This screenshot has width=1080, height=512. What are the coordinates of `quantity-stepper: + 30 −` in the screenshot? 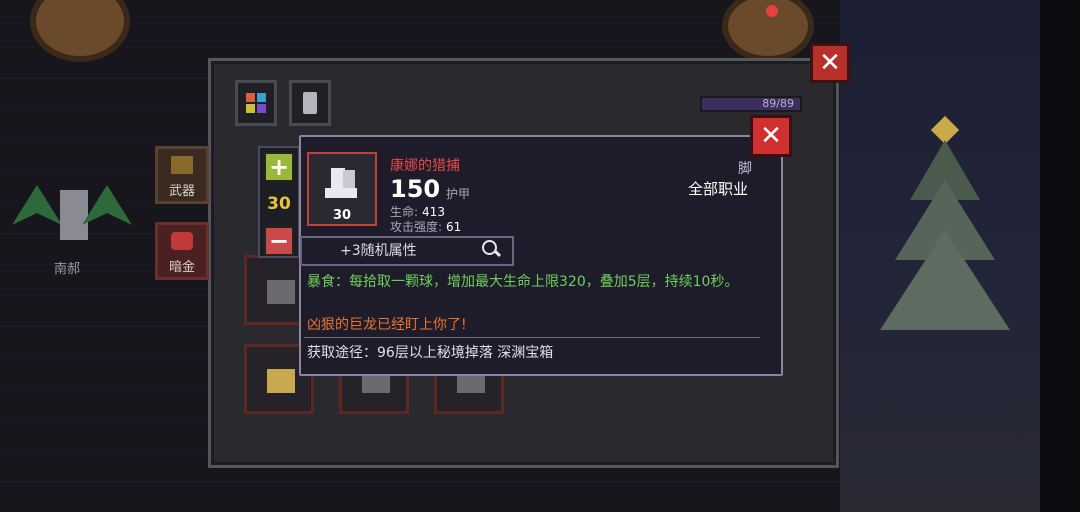 It's located at (279, 202).